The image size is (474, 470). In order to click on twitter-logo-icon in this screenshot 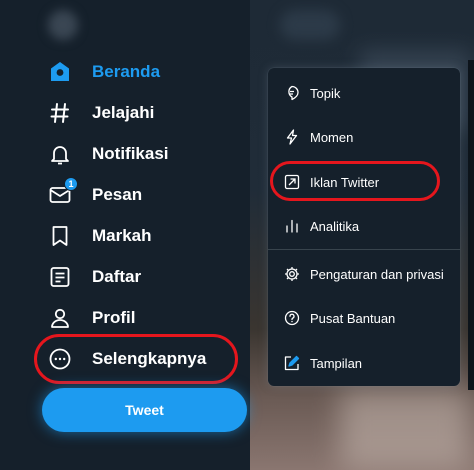, I will do `click(63, 25)`.